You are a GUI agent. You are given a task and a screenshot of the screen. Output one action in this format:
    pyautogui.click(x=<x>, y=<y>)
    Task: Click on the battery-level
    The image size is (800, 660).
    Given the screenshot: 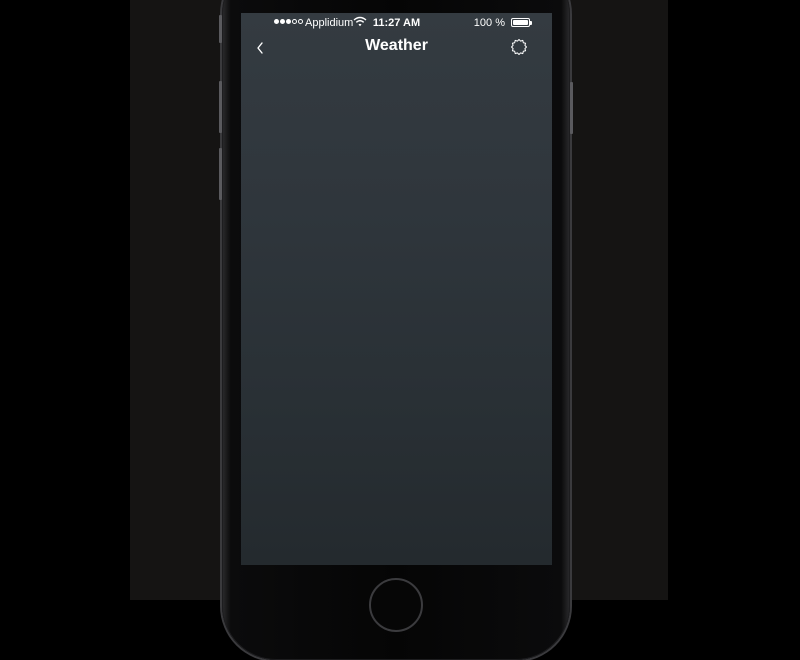 What is the action you would take?
    pyautogui.click(x=520, y=22)
    